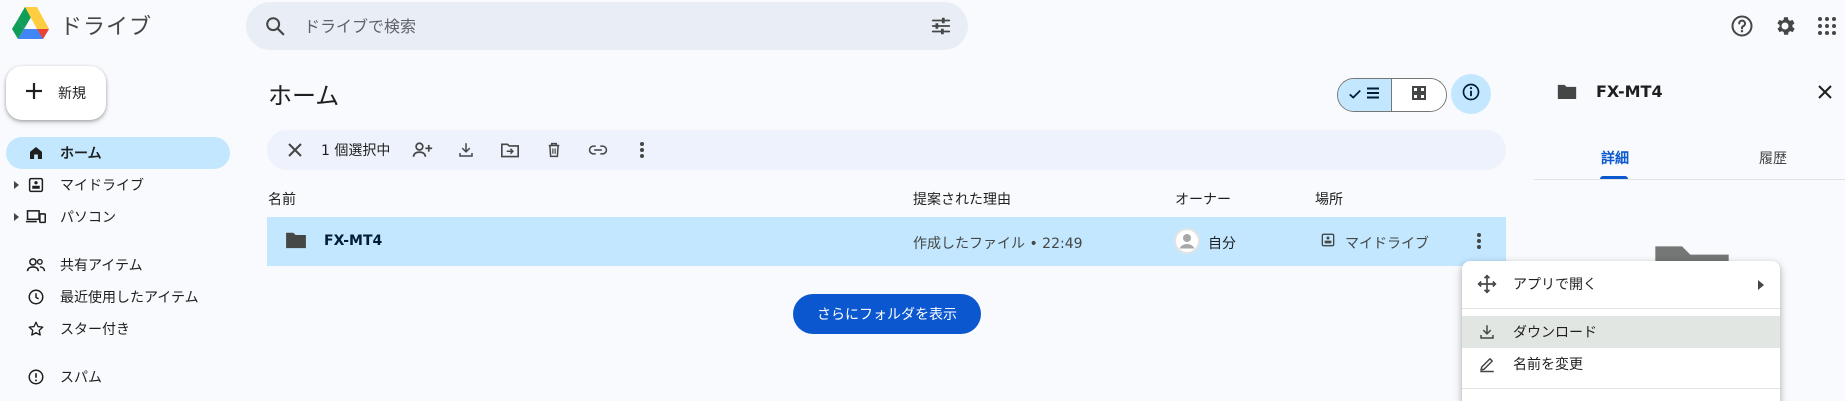 Image resolution: width=1845 pixels, height=401 pixels. Describe the element at coordinates (356, 151) in the screenshot. I see `selection-count: 1 個選択中` at that location.